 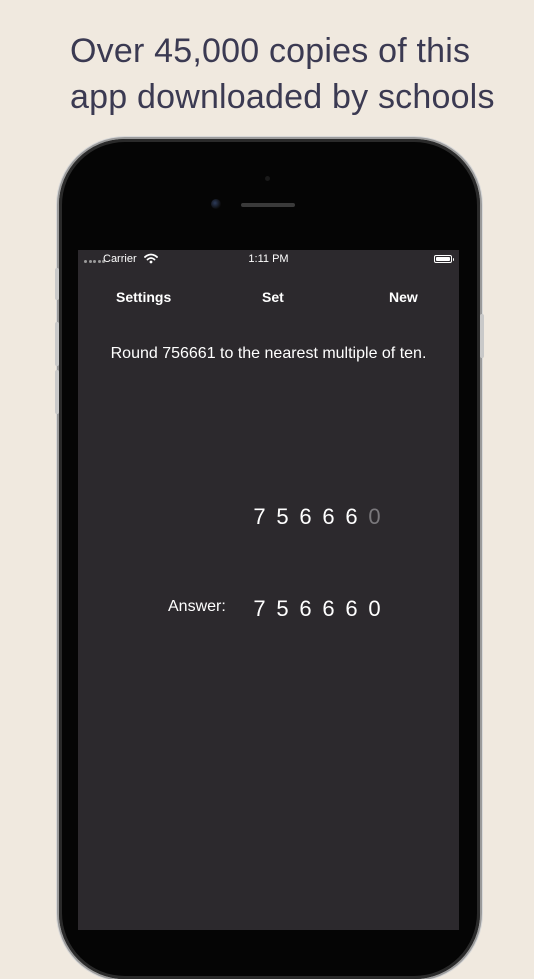 I want to click on volume-up-button, so click(x=57, y=344).